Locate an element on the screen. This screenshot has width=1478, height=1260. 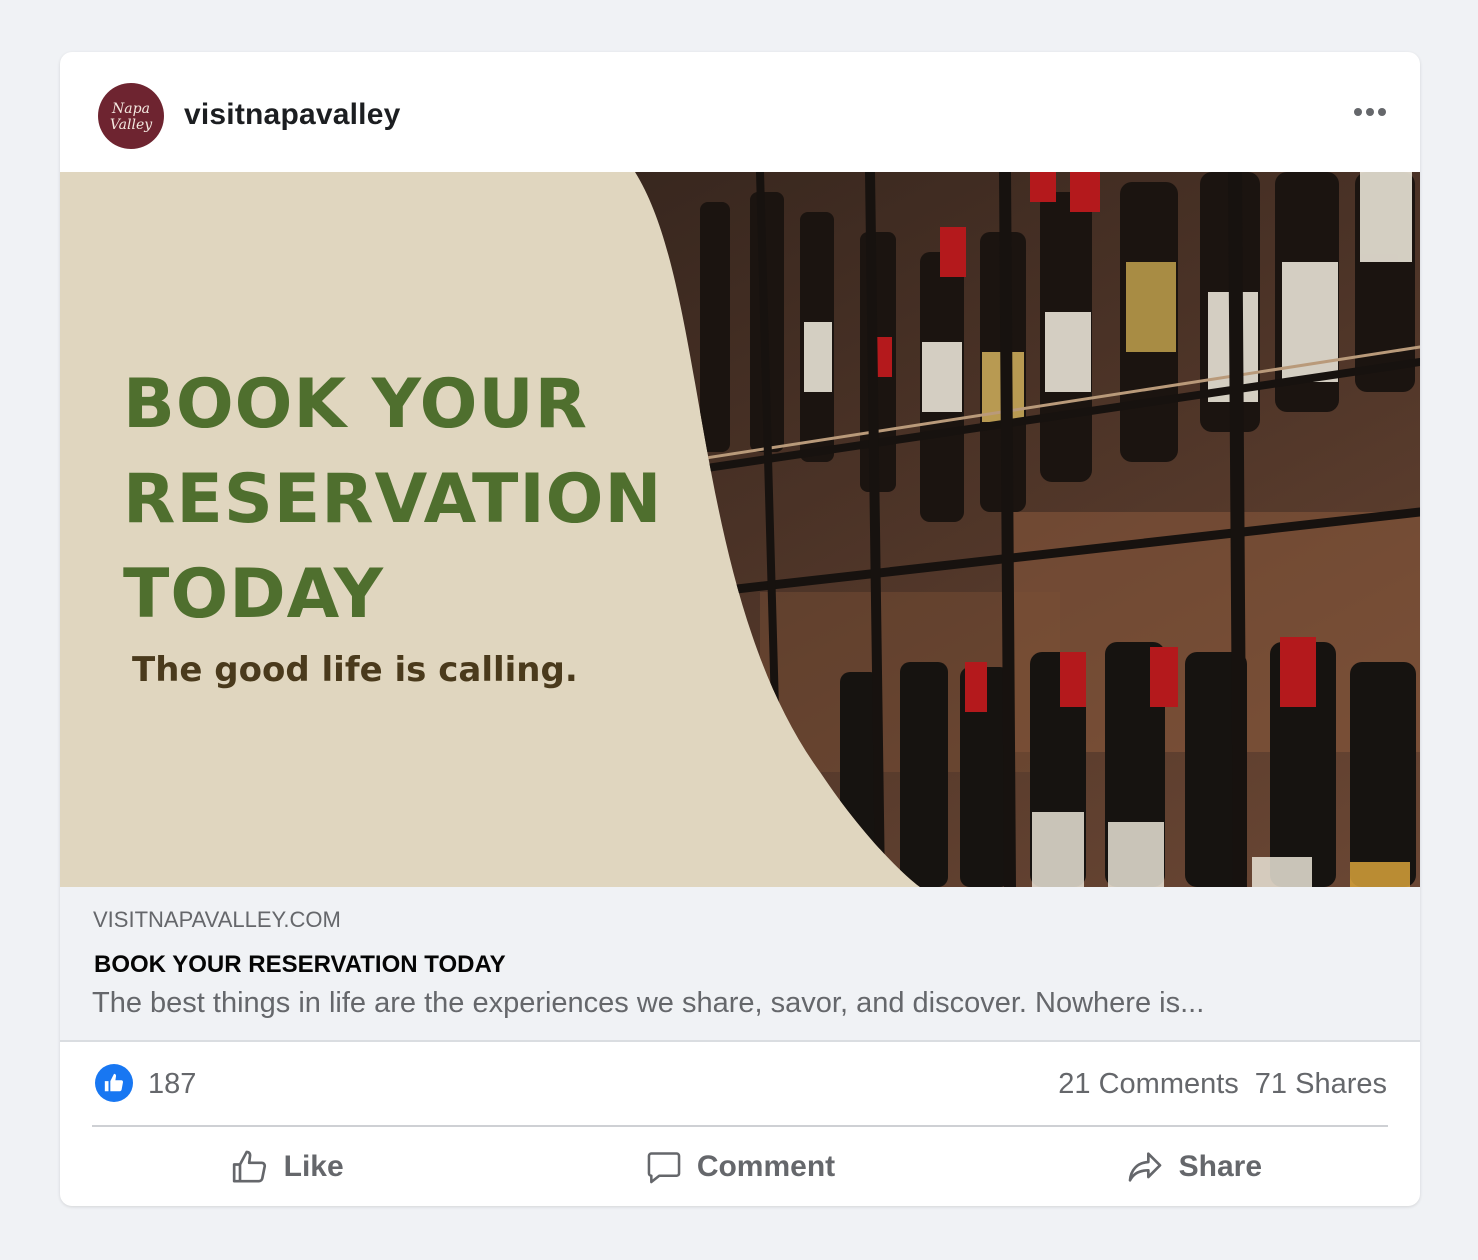
share-label: Share is located at coordinates (1220, 1166).